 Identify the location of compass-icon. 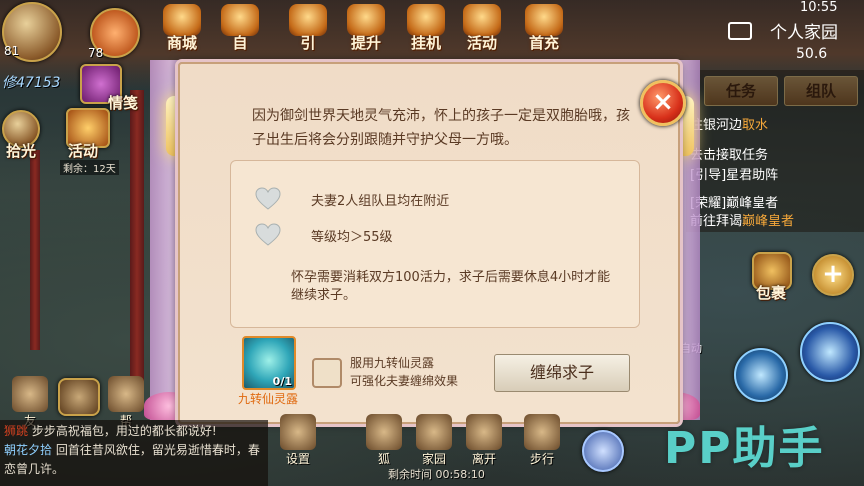
(603, 451).